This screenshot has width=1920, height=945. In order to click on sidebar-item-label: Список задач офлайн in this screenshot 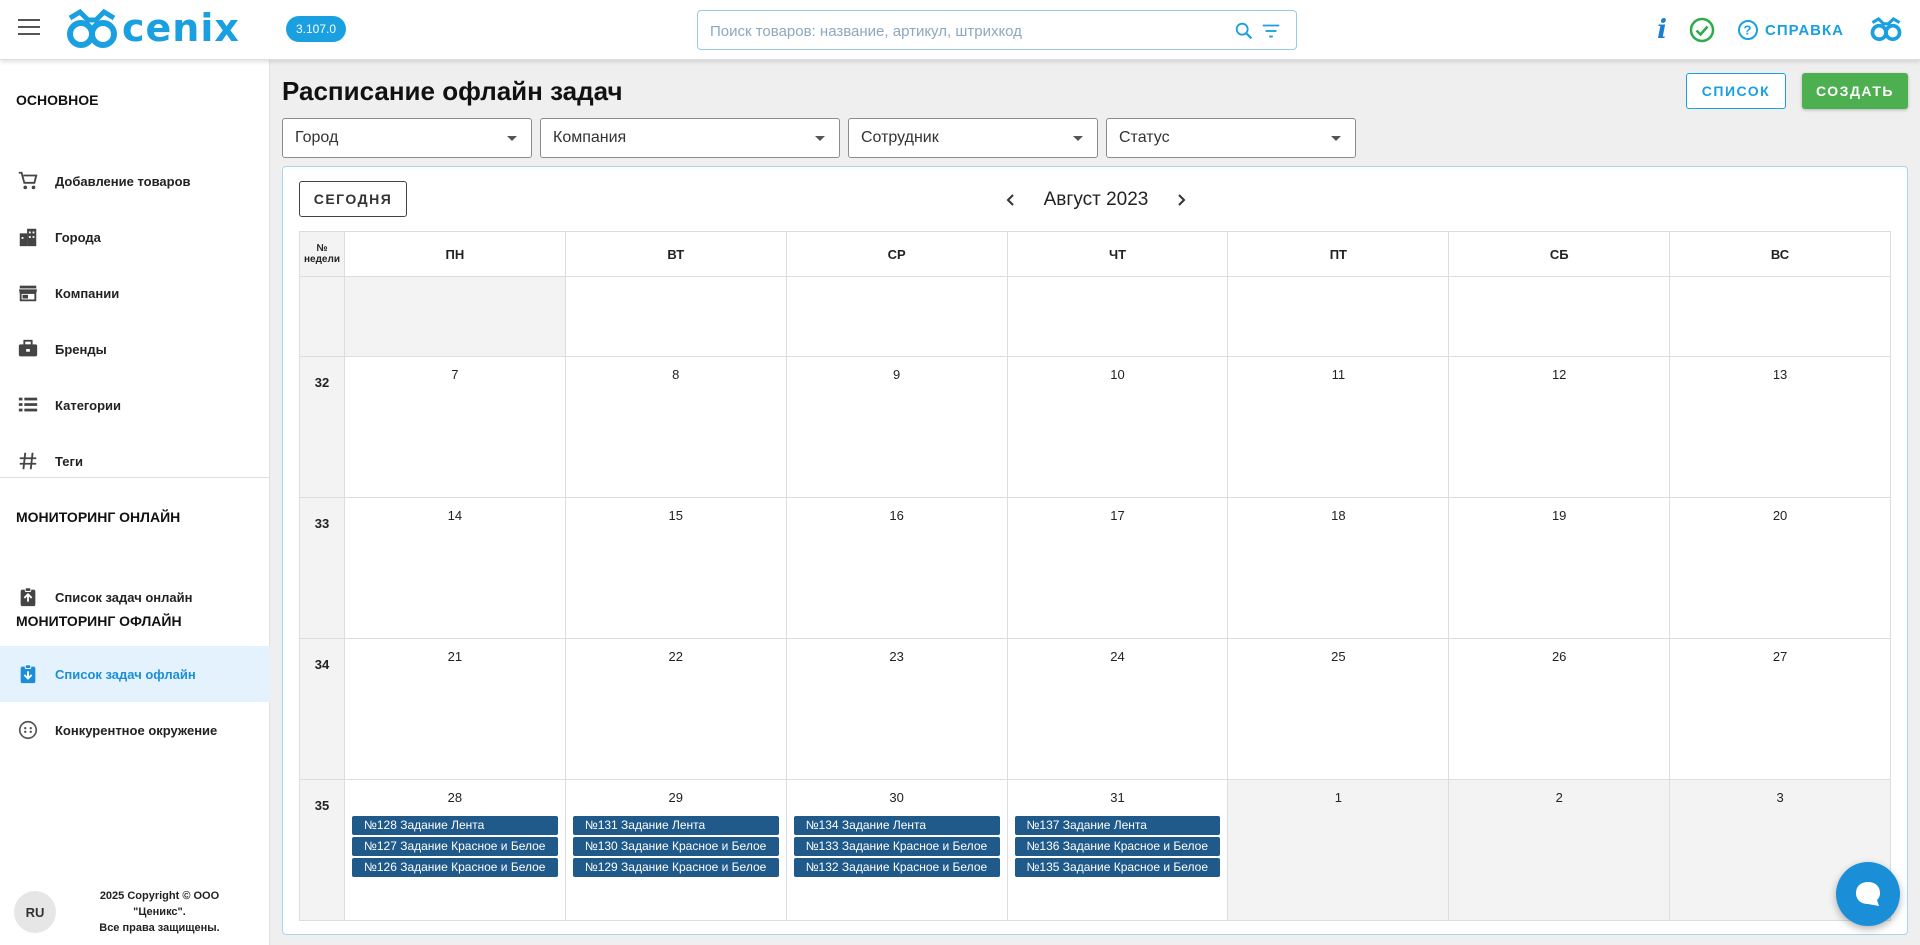, I will do `click(125, 674)`.